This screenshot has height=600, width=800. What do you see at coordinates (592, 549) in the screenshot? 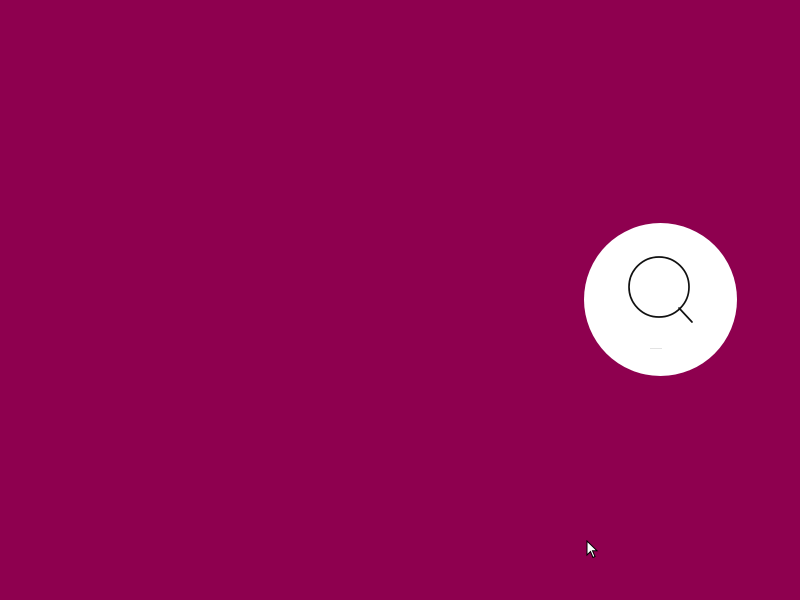
I see `mouse-cursor-icon` at bounding box center [592, 549].